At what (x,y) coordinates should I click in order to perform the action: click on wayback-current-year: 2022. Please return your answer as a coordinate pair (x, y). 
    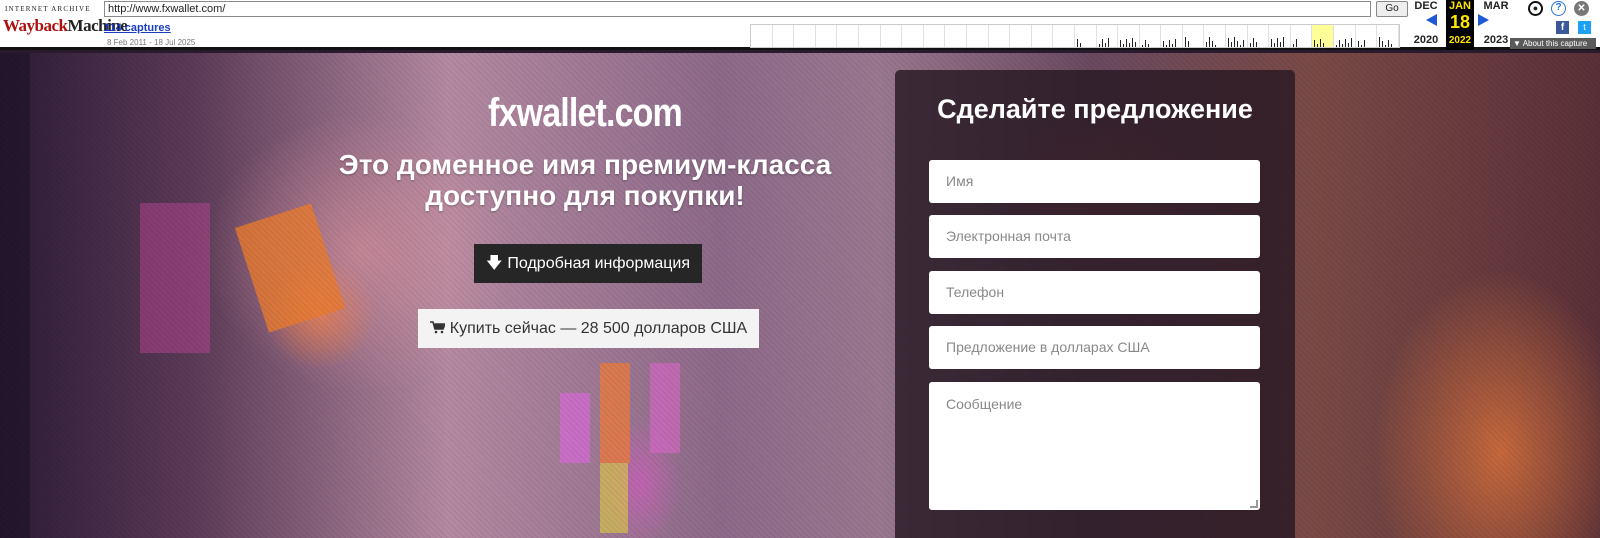
    Looking at the image, I should click on (1460, 40).